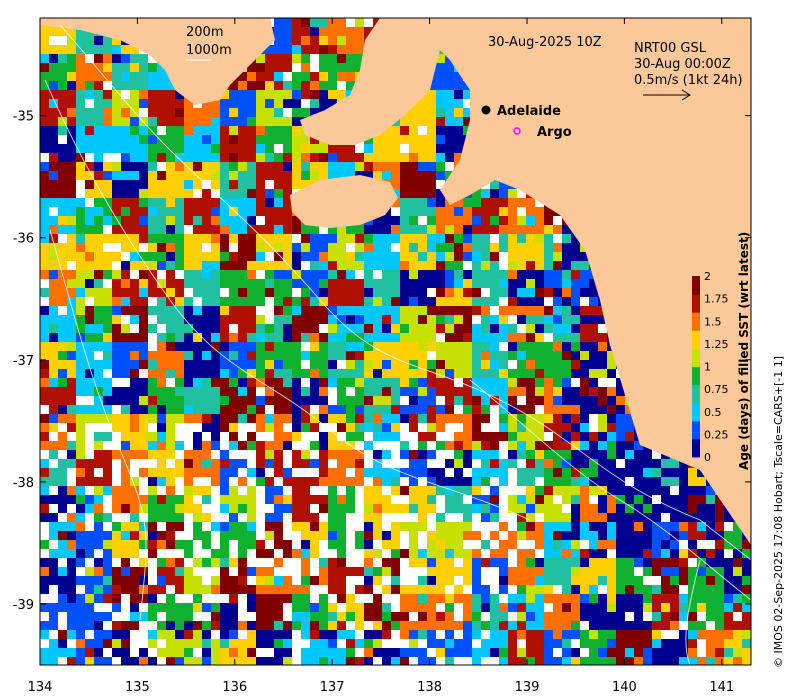 This screenshot has width=792, height=700. What do you see at coordinates (707, 457) in the screenshot?
I see `colorbar-tick-label: 0` at bounding box center [707, 457].